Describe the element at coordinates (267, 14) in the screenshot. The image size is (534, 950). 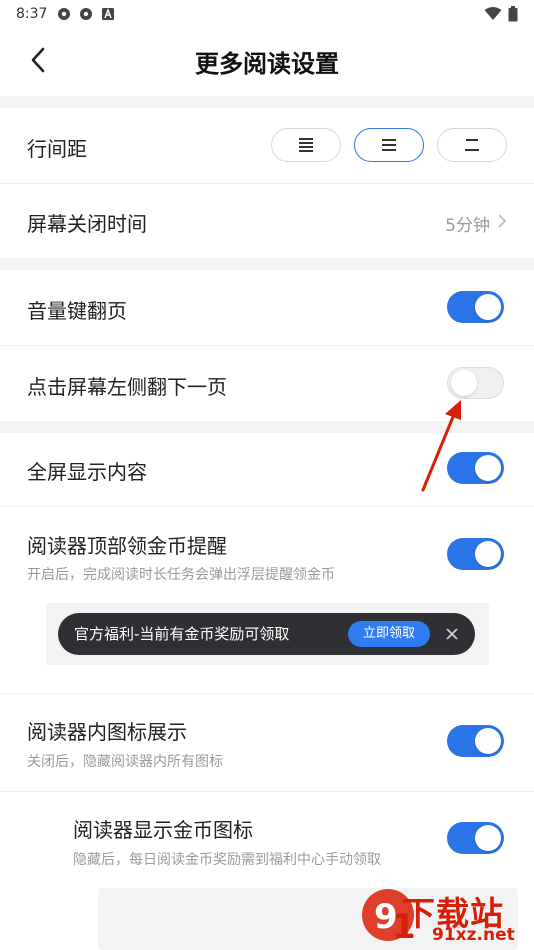
I see `status-bar: 8:37` at that location.